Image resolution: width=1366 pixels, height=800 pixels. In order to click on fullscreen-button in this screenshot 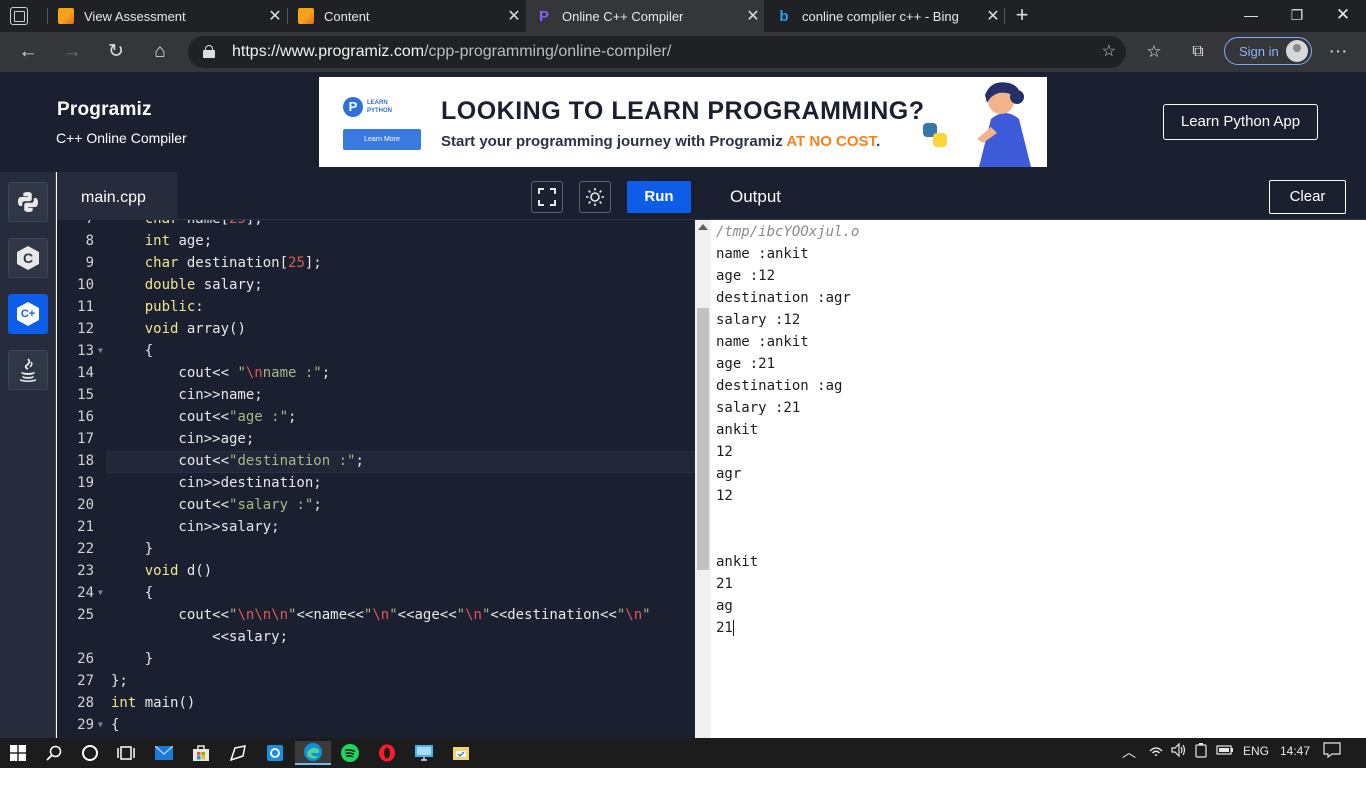, I will do `click(547, 197)`.